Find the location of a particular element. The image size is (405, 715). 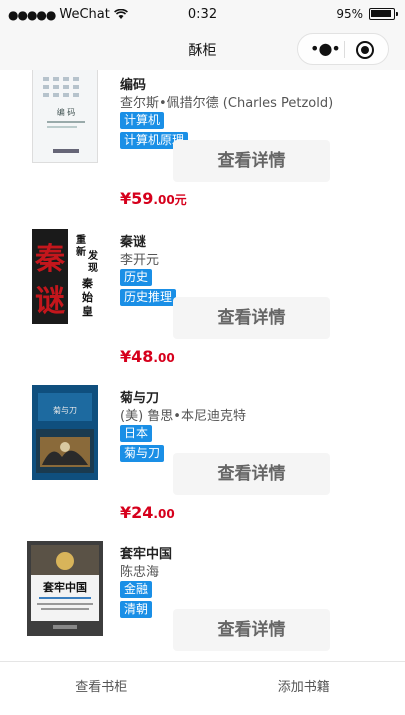

book-title: 套牢中国 is located at coordinates (146, 554).